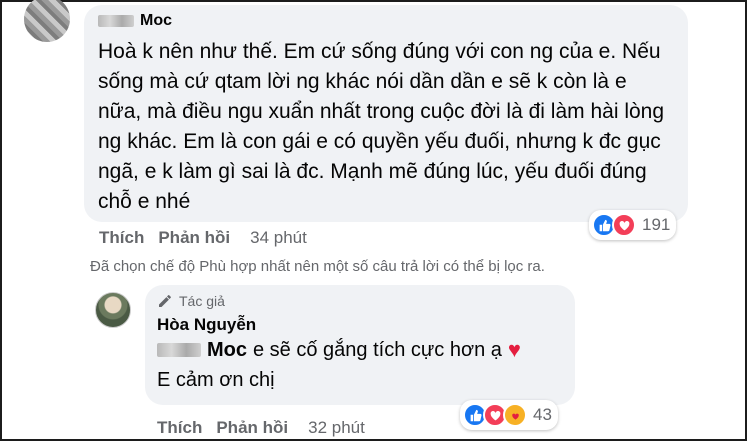  I want to click on heart-icon: ♥, so click(514, 349).